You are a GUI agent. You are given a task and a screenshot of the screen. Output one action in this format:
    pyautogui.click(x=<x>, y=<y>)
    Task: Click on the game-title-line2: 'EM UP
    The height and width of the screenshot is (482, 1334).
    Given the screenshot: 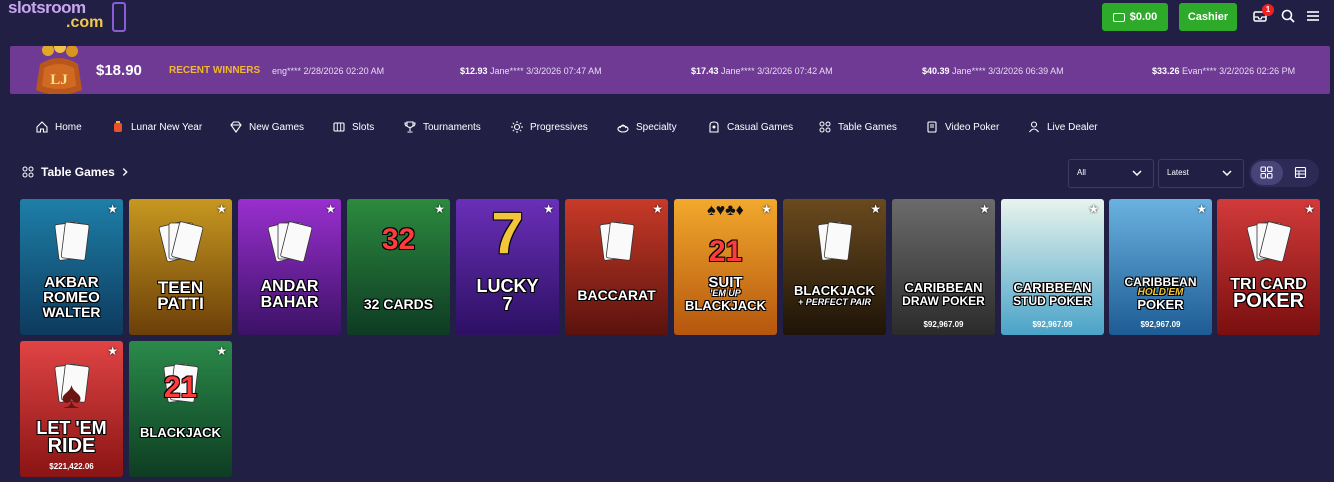 What is the action you would take?
    pyautogui.click(x=725, y=293)
    